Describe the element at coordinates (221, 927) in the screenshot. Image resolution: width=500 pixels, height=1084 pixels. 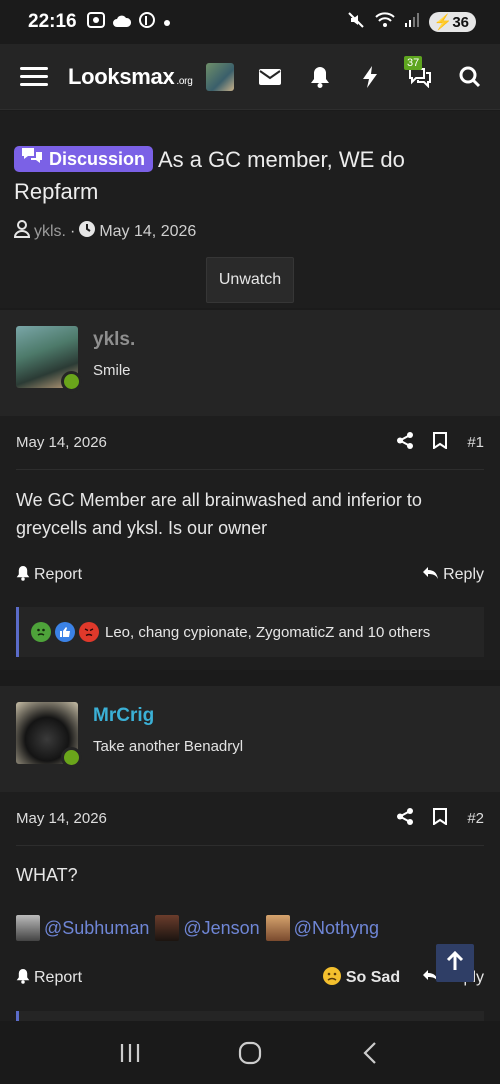
I see `mention-label: @Jenson` at that location.